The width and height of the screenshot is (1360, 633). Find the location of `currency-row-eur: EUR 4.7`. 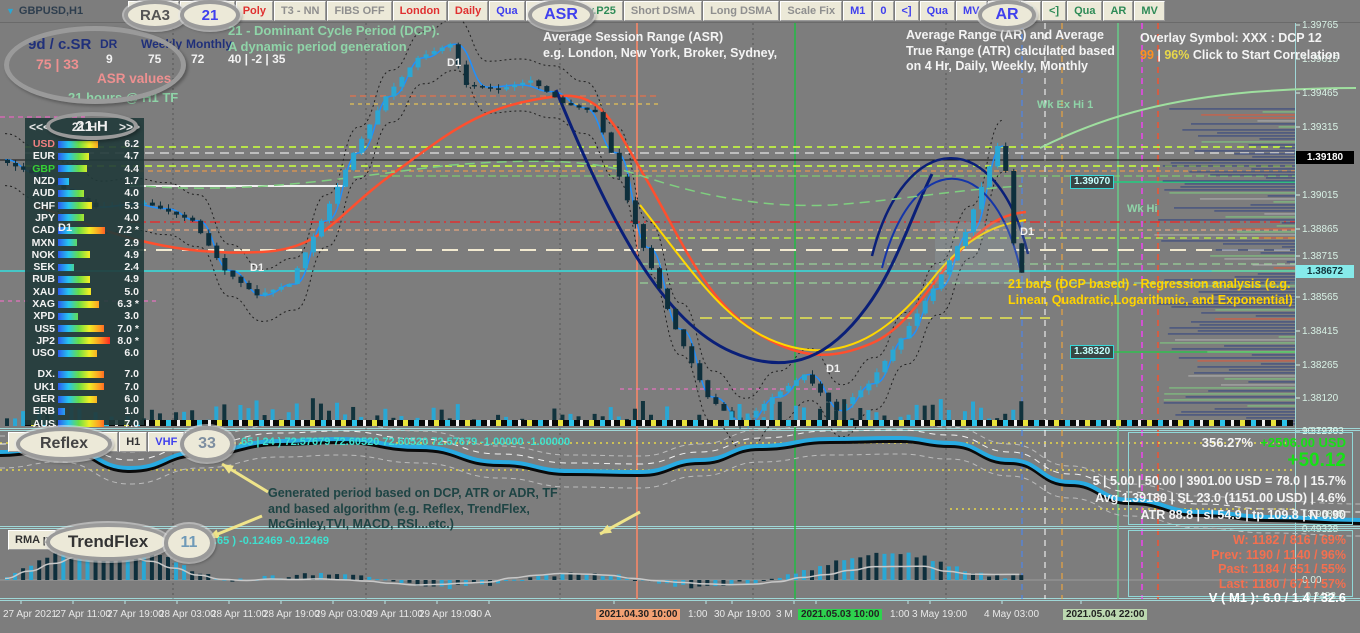

currency-row-eur: EUR 4.7 is located at coordinates (84, 156).